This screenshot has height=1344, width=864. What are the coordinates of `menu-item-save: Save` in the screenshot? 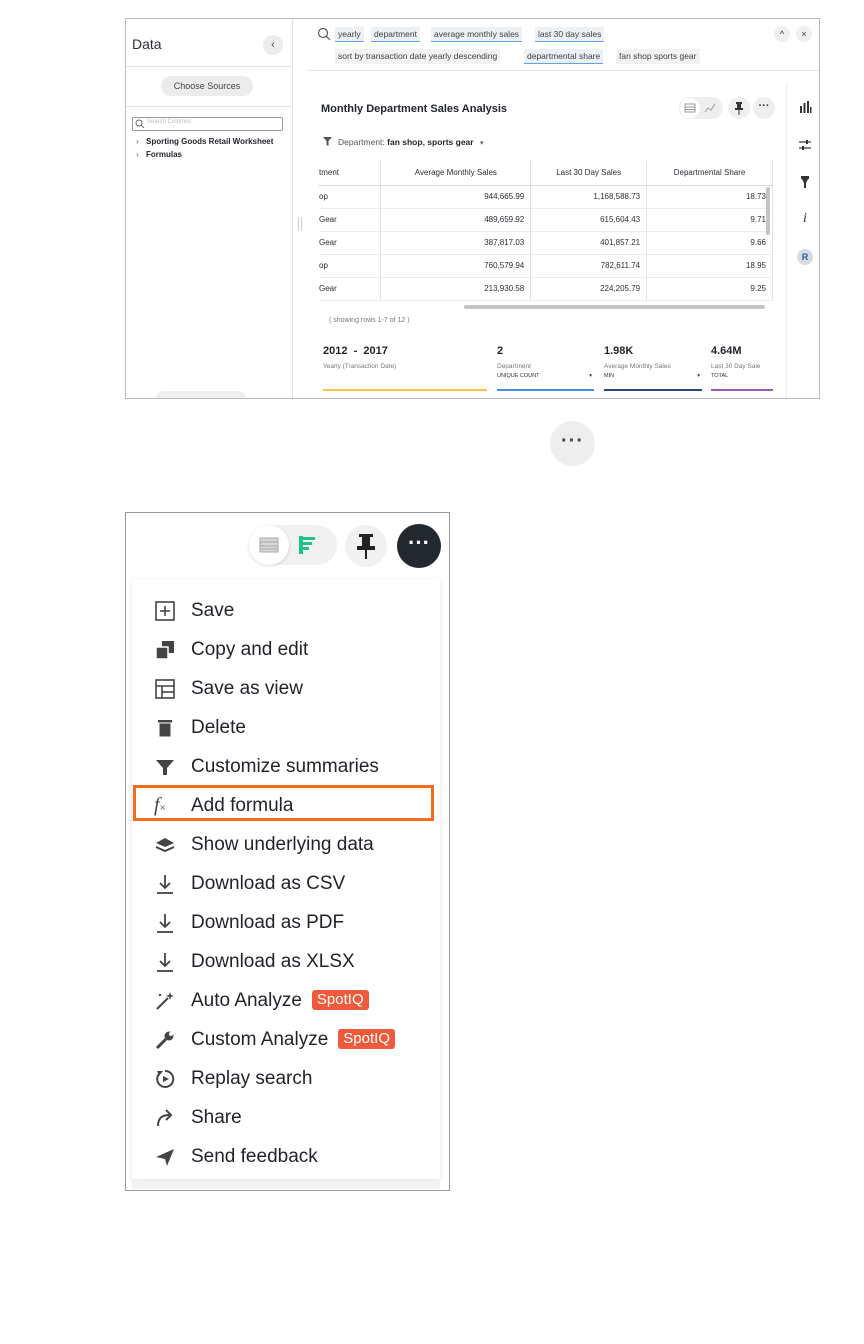 It's located at (291, 610).